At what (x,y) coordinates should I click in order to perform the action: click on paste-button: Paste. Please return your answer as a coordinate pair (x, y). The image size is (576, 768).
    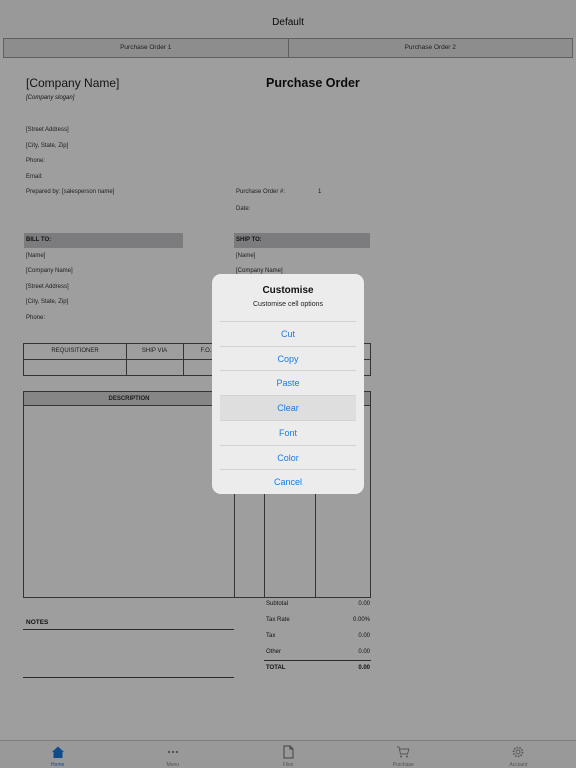
    Looking at the image, I should click on (288, 382).